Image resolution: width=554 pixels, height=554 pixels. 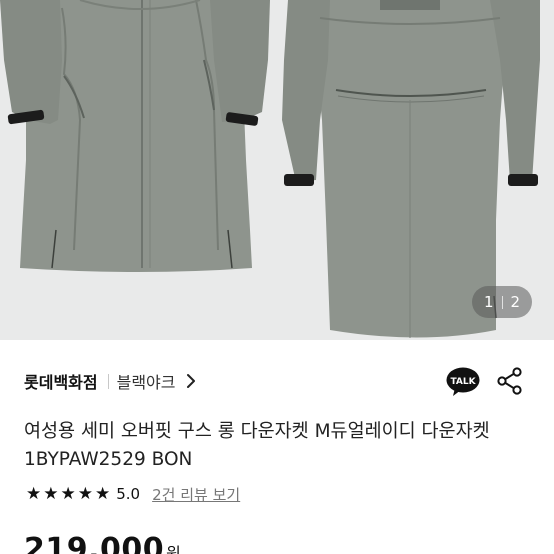 What do you see at coordinates (146, 381) in the screenshot?
I see `brand-link: 블랙야크` at bounding box center [146, 381].